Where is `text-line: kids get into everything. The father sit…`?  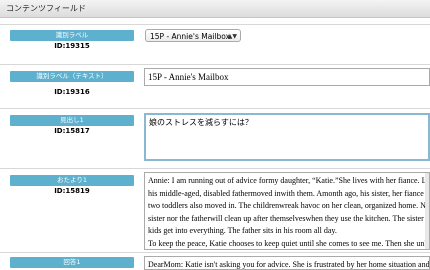 text-line: kids get into everything. The father sit… is located at coordinates (242, 231).